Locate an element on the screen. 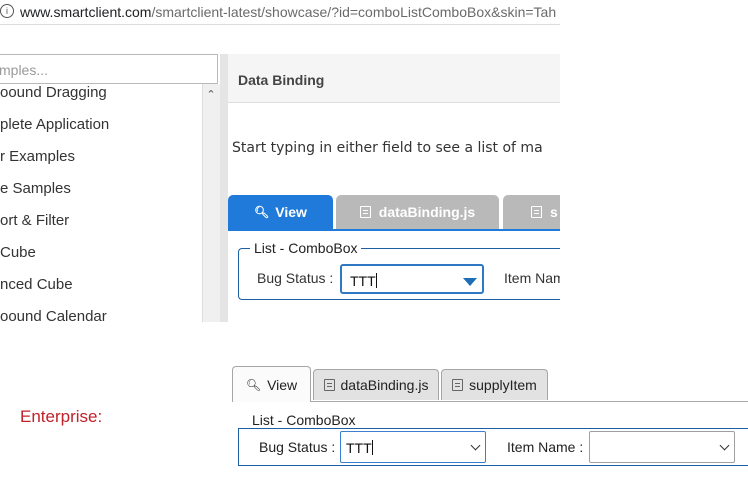 This screenshot has height=481, width=748. sidebar-scrollbar is located at coordinates (211, 203).